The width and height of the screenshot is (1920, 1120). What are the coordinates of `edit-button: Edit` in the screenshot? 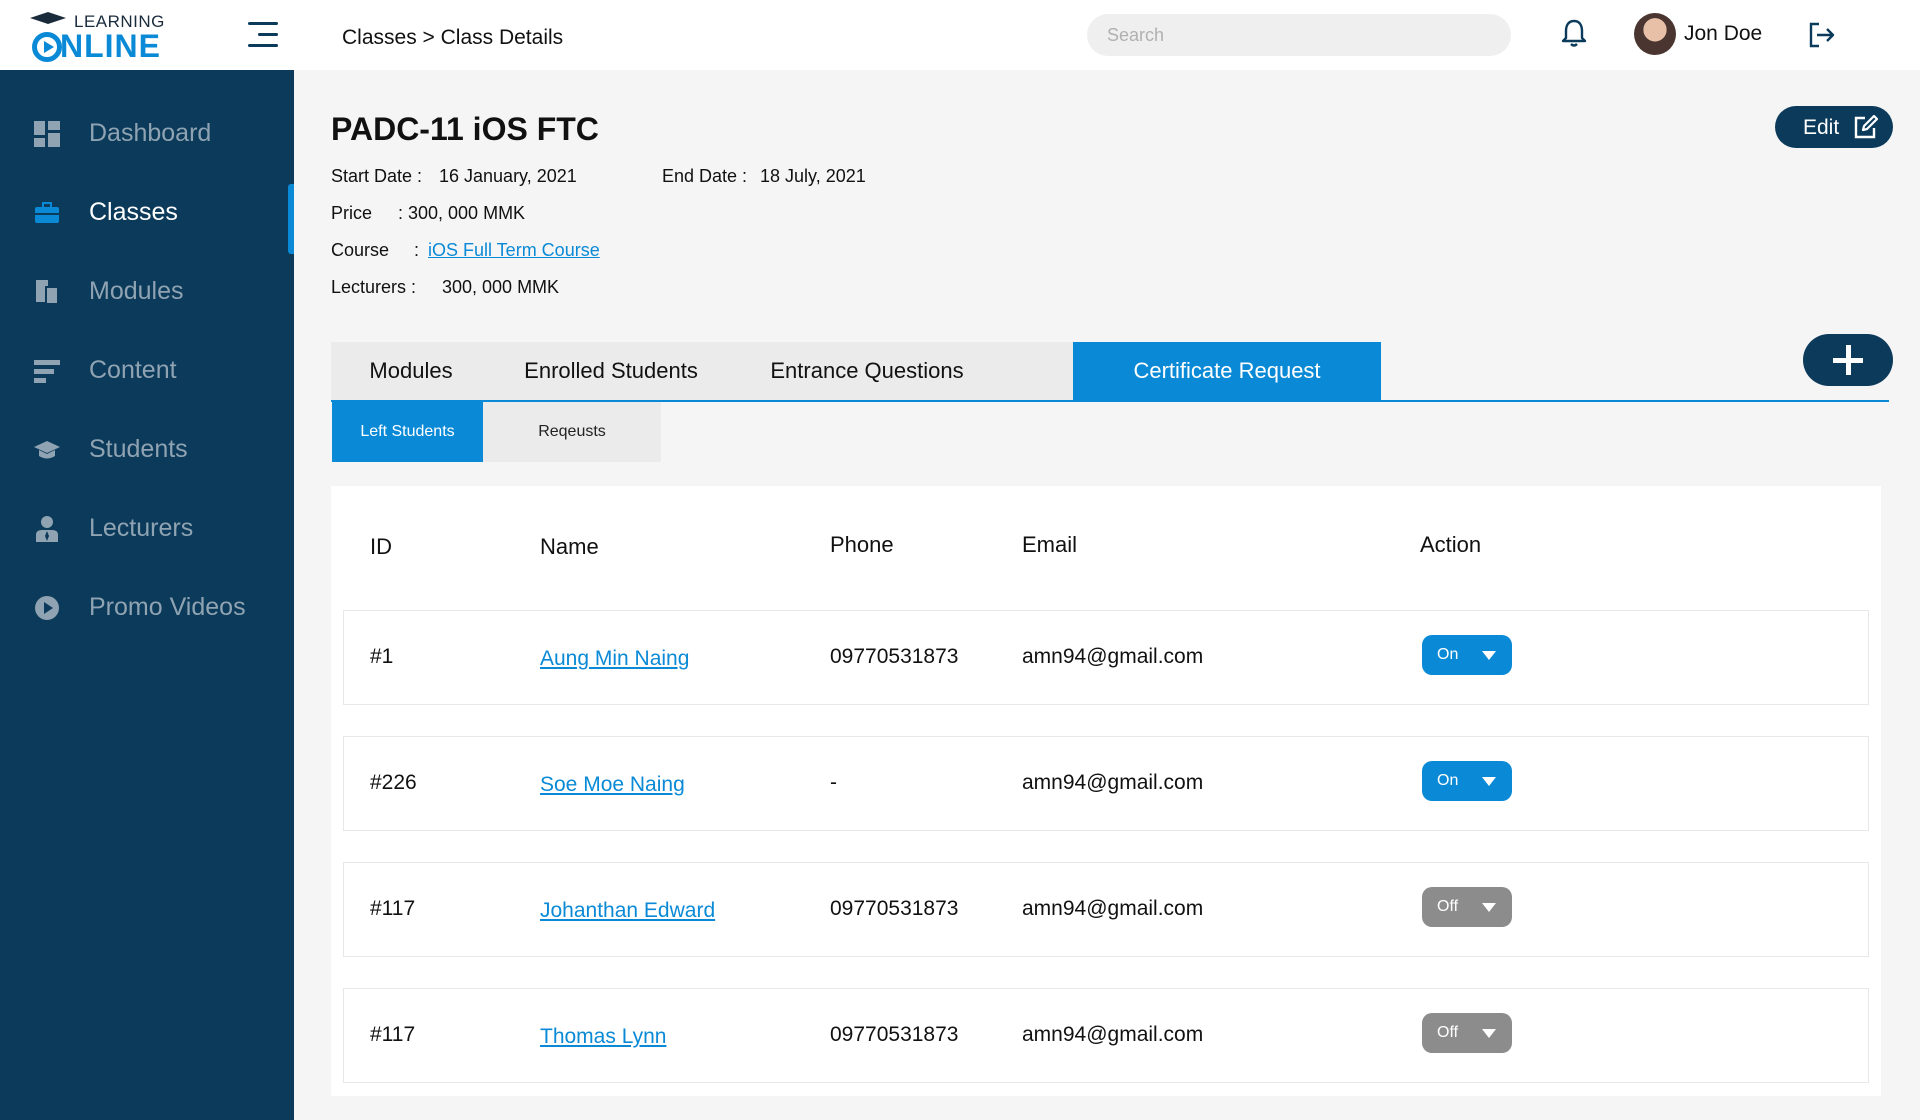 It's located at (1834, 127).